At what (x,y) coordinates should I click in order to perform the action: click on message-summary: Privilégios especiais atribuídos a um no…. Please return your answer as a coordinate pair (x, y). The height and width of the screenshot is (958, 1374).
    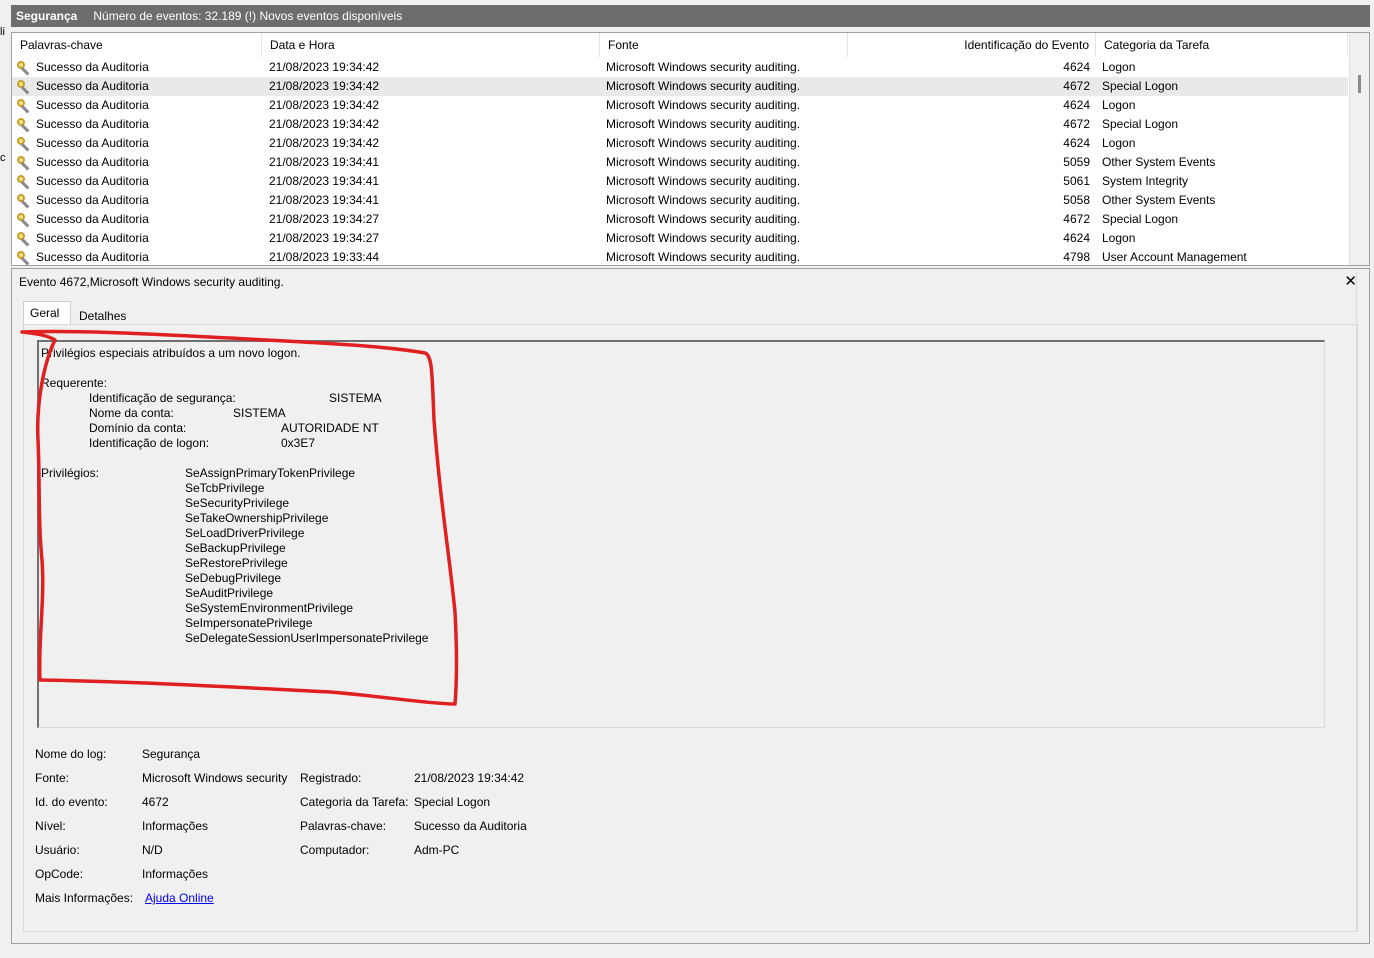
    Looking at the image, I should click on (171, 353).